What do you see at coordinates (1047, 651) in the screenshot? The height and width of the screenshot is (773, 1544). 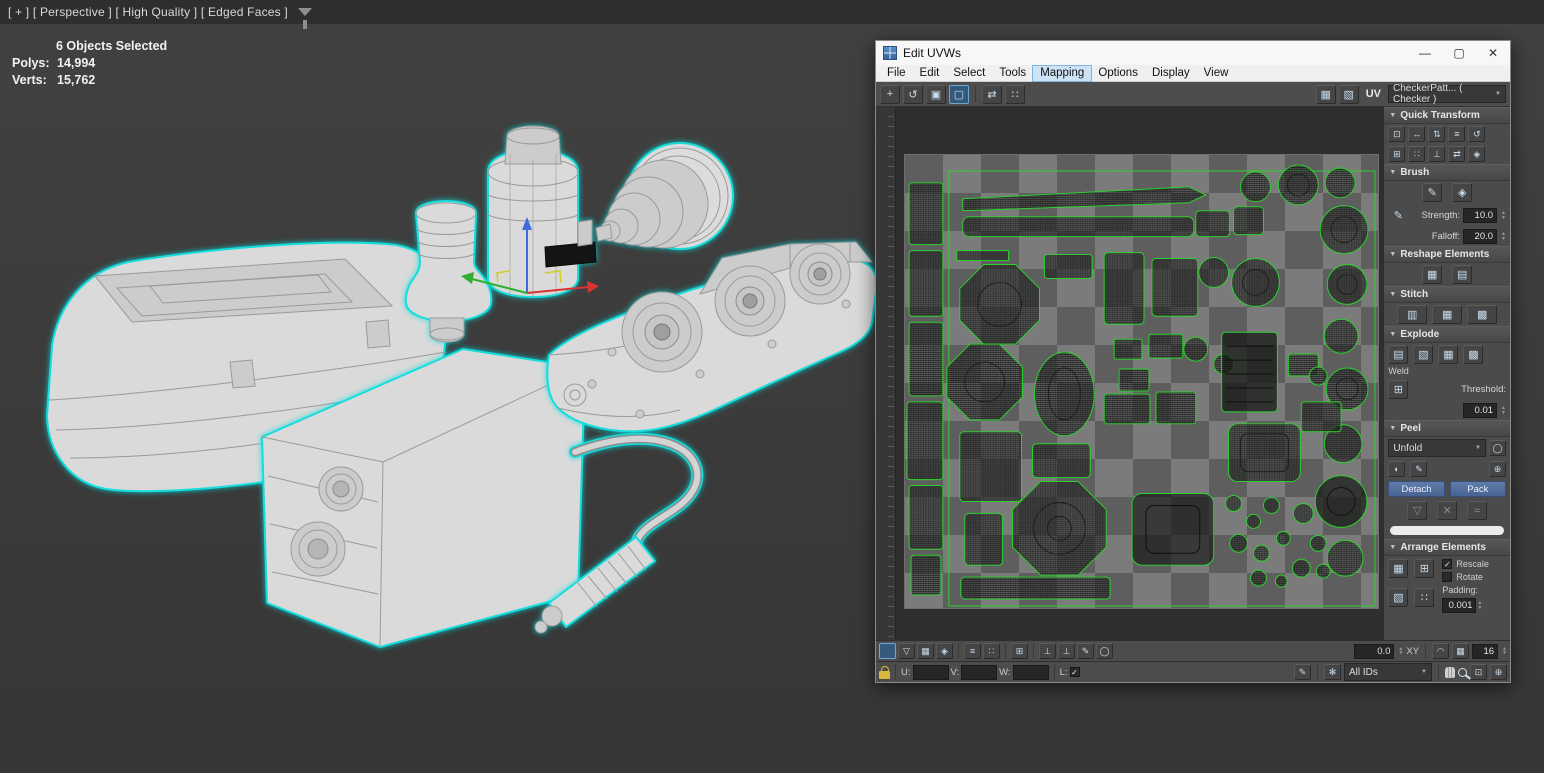 I see `mirror-horizontal-icon: ⊥` at bounding box center [1047, 651].